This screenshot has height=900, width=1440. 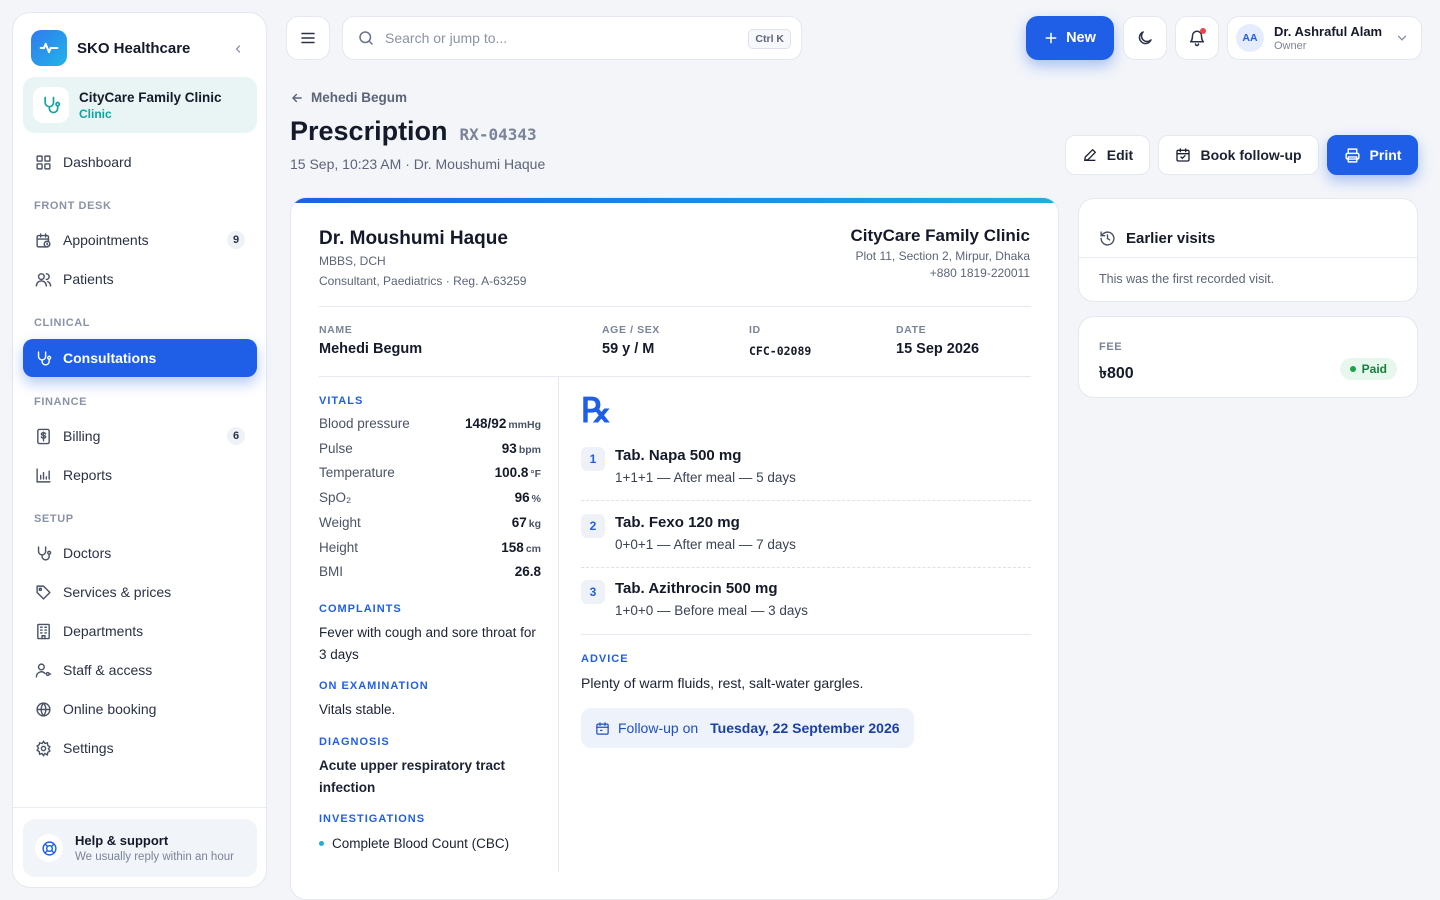 What do you see at coordinates (658, 728) in the screenshot?
I see `follow-up-prefix: Follow-up on` at bounding box center [658, 728].